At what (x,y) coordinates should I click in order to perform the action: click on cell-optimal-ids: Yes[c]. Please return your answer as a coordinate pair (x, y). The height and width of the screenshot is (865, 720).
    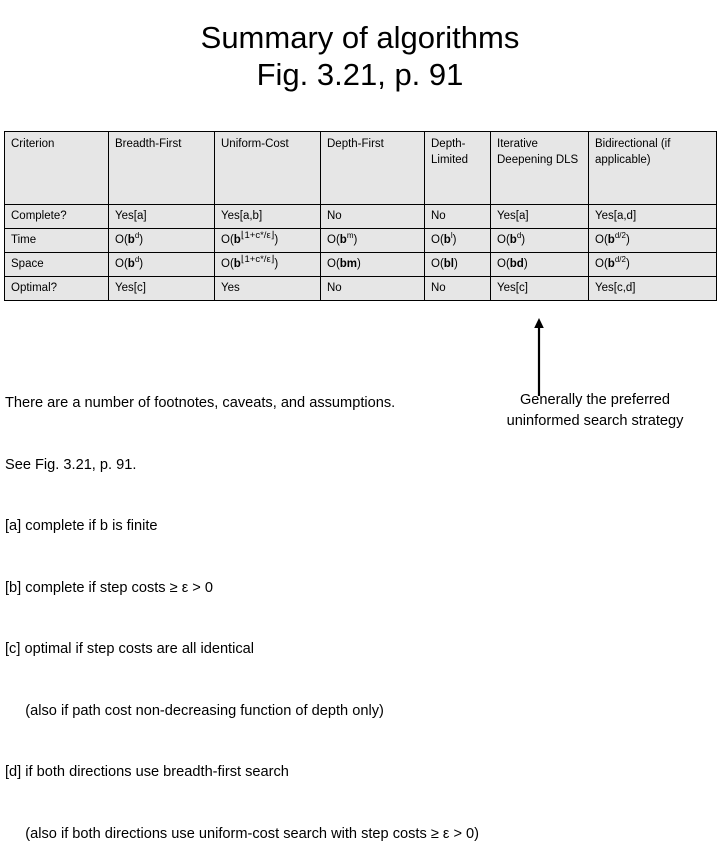
    Looking at the image, I should click on (539, 288).